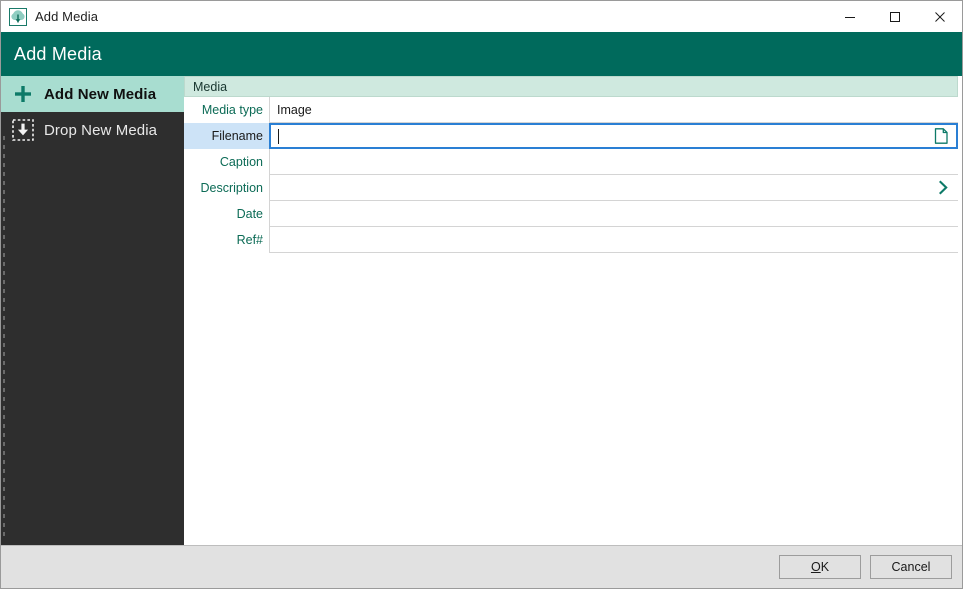 This screenshot has height=589, width=963. I want to click on form-row-media-type: Media type Image, so click(571, 110).